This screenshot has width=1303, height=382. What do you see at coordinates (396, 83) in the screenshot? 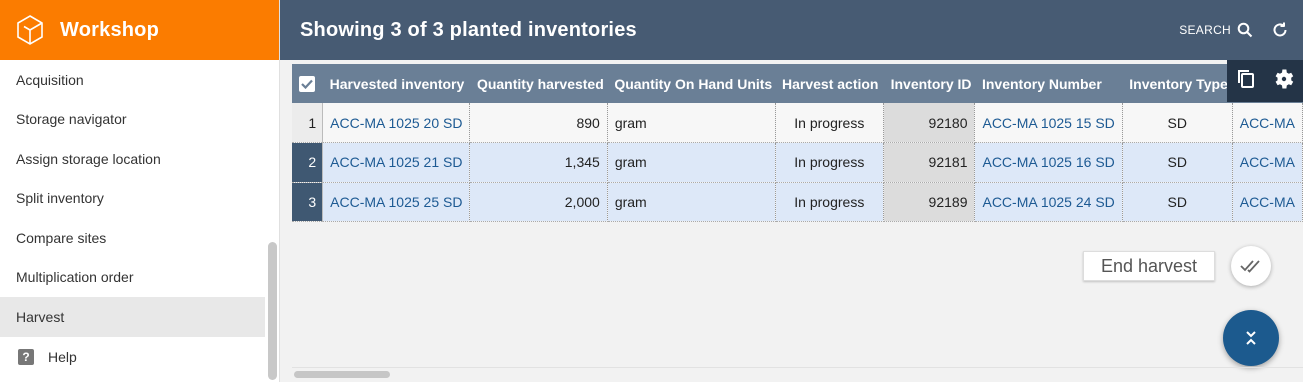
I see `column-header-harvested-inventory: Harvested inventory` at bounding box center [396, 83].